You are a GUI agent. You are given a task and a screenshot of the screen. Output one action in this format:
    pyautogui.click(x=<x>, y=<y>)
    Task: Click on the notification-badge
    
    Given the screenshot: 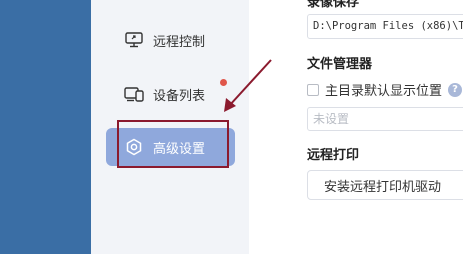 What is the action you would take?
    pyautogui.click(x=223, y=82)
    